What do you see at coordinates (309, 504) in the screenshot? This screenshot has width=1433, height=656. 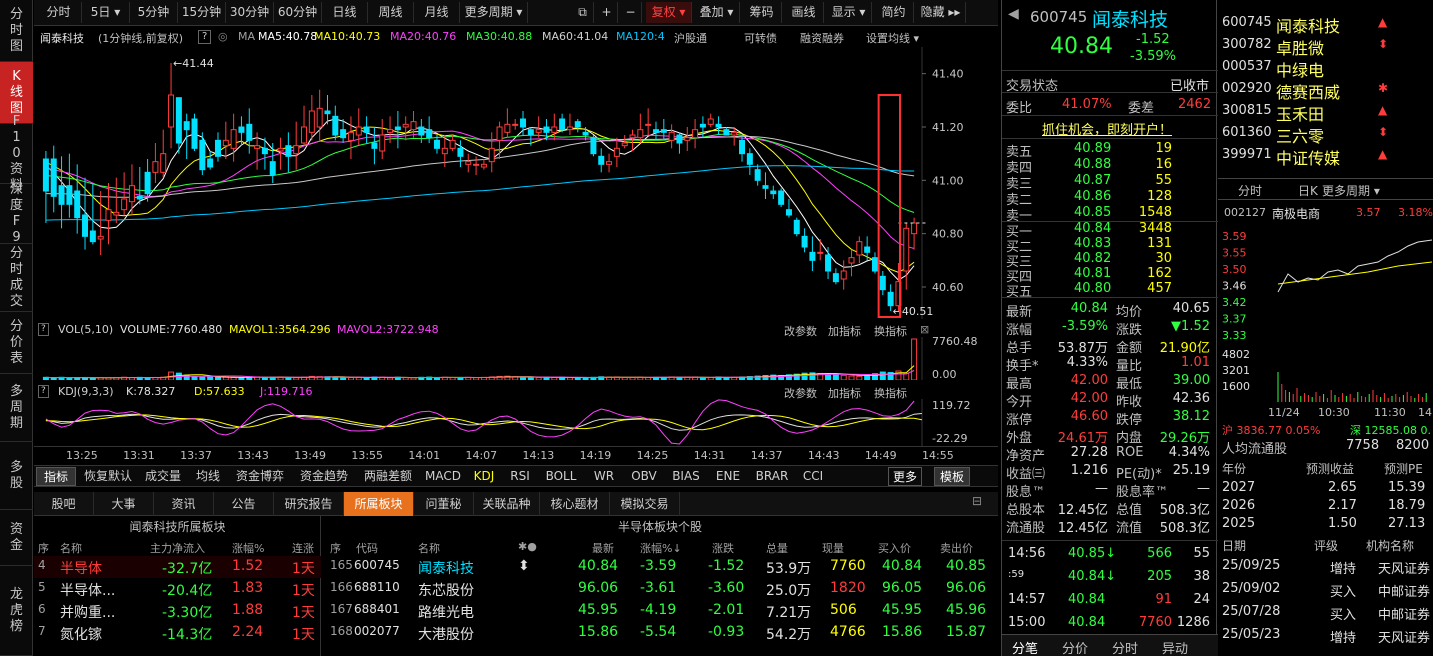 I see `info-tab-4: 研究报告` at bounding box center [309, 504].